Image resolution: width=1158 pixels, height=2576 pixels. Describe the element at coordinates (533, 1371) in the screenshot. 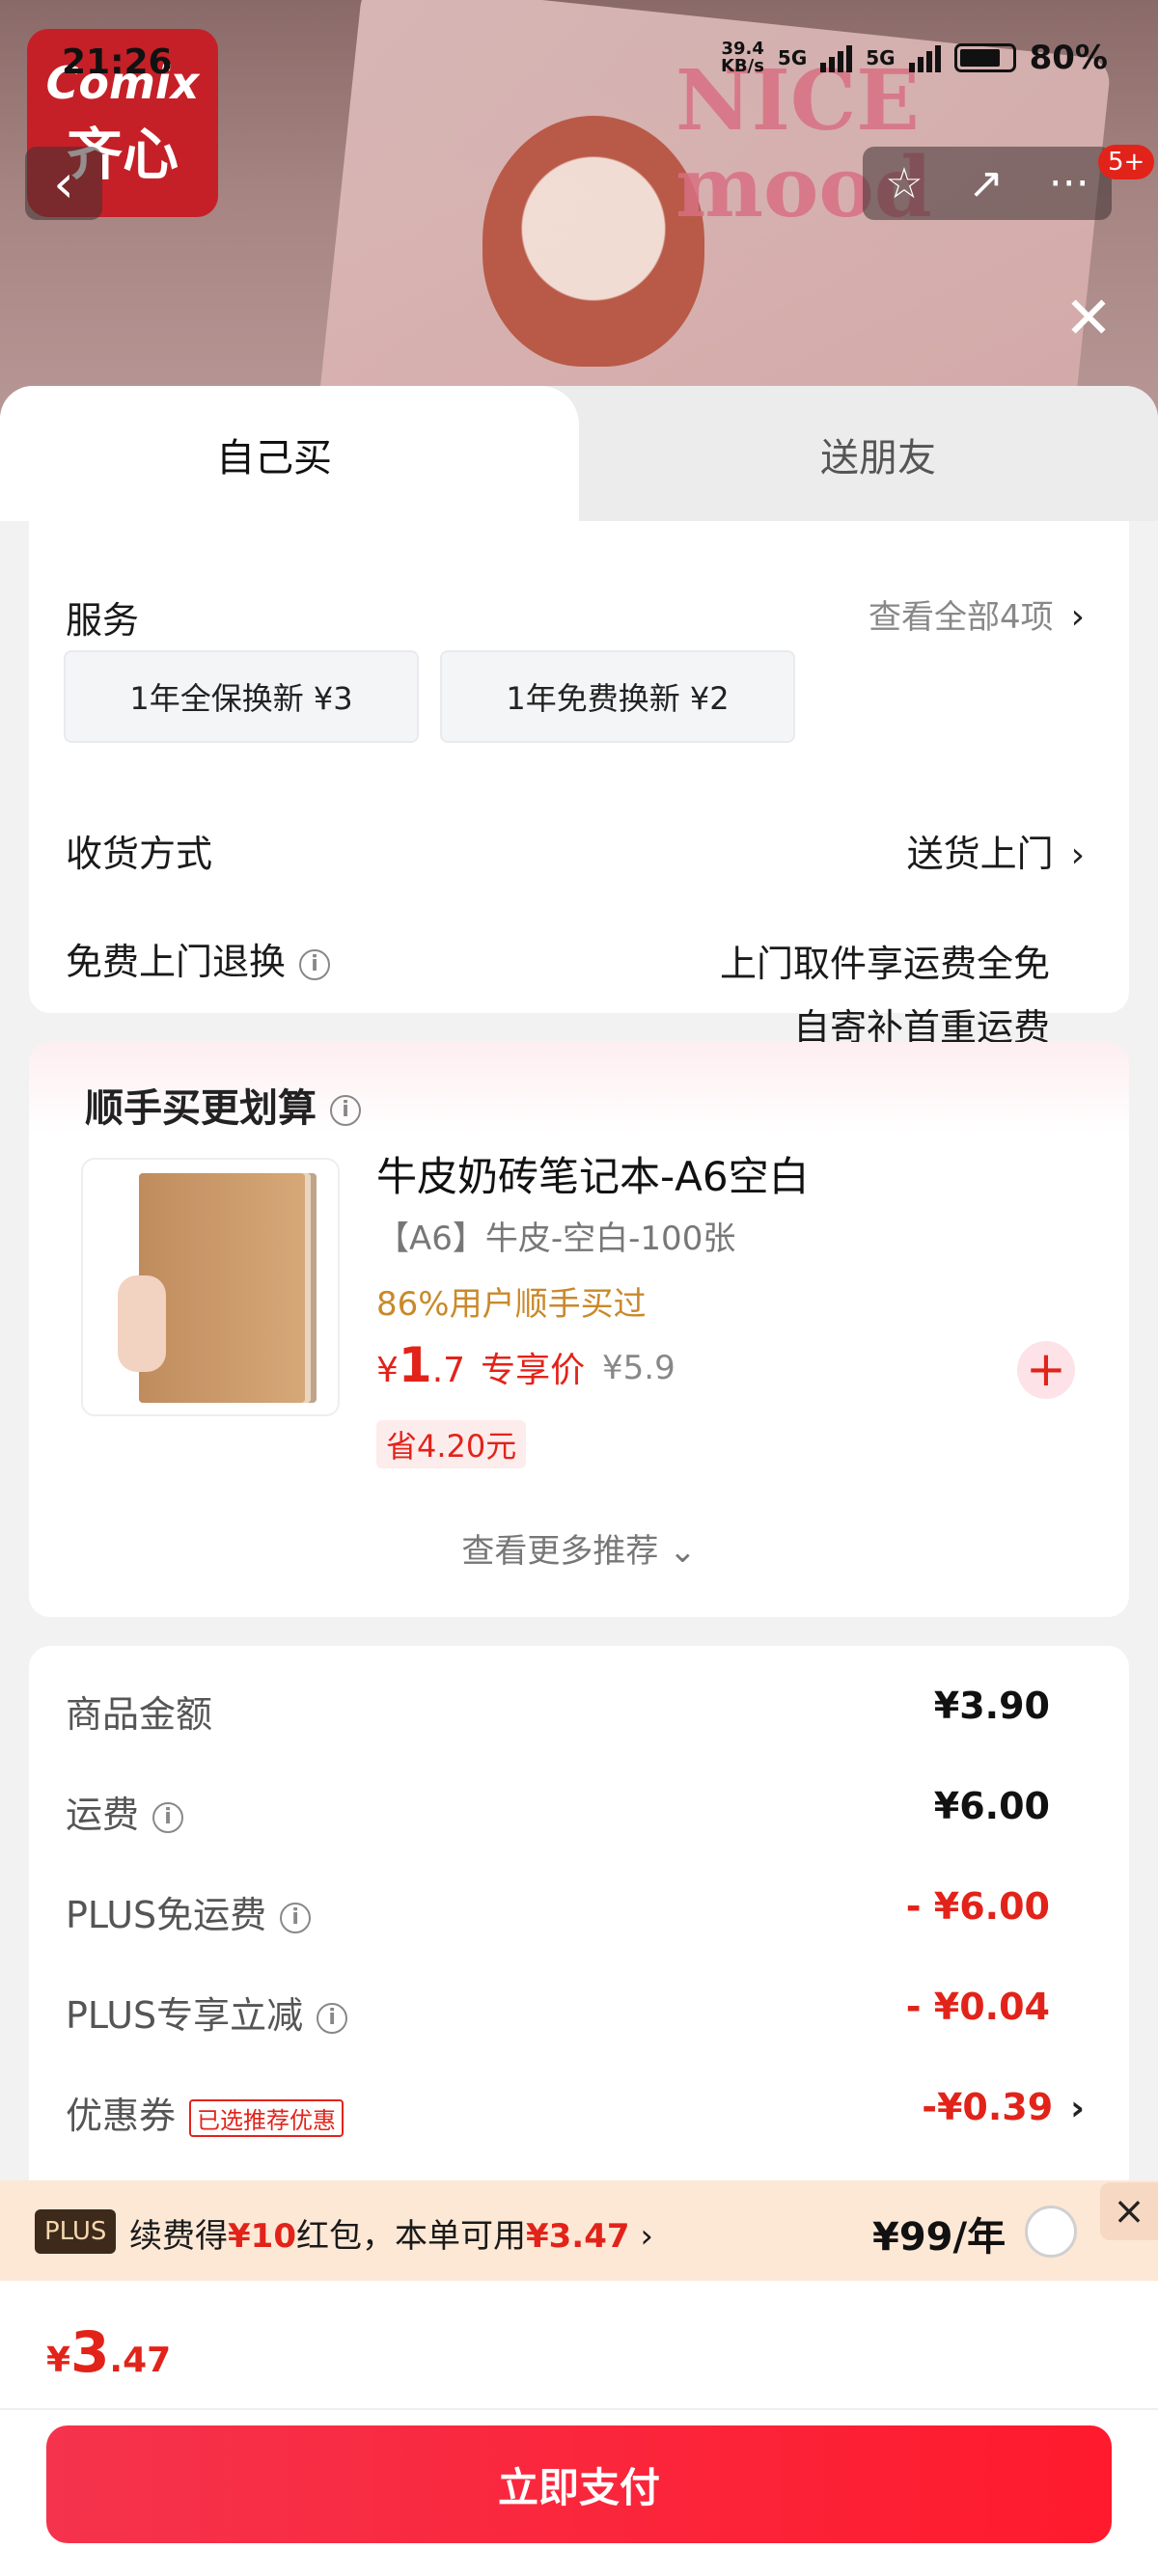

I see `exclusive-price-tag: 专享价` at that location.